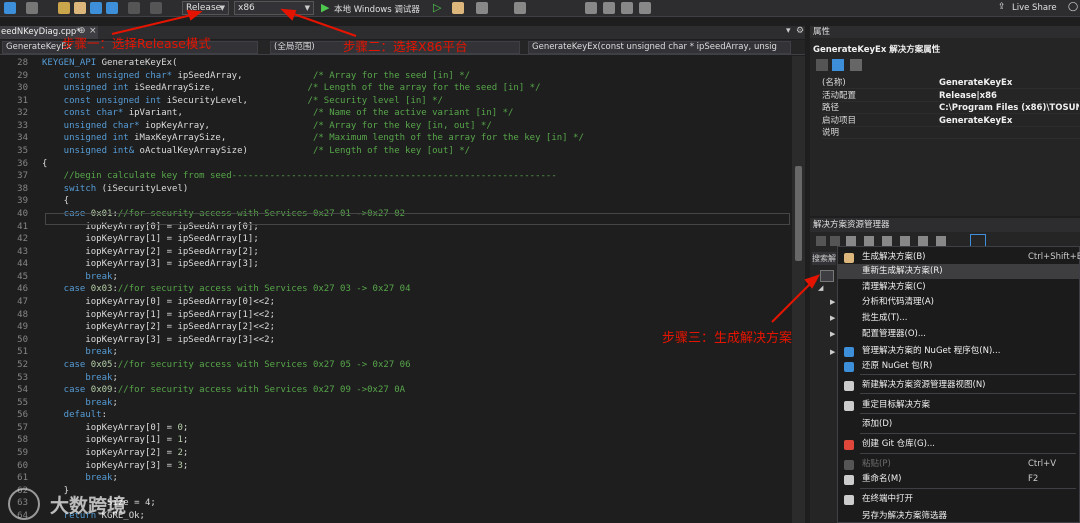 This screenshot has width=1080, height=523. Describe the element at coordinates (24, 504) in the screenshot. I see `watermark-logo` at that location.